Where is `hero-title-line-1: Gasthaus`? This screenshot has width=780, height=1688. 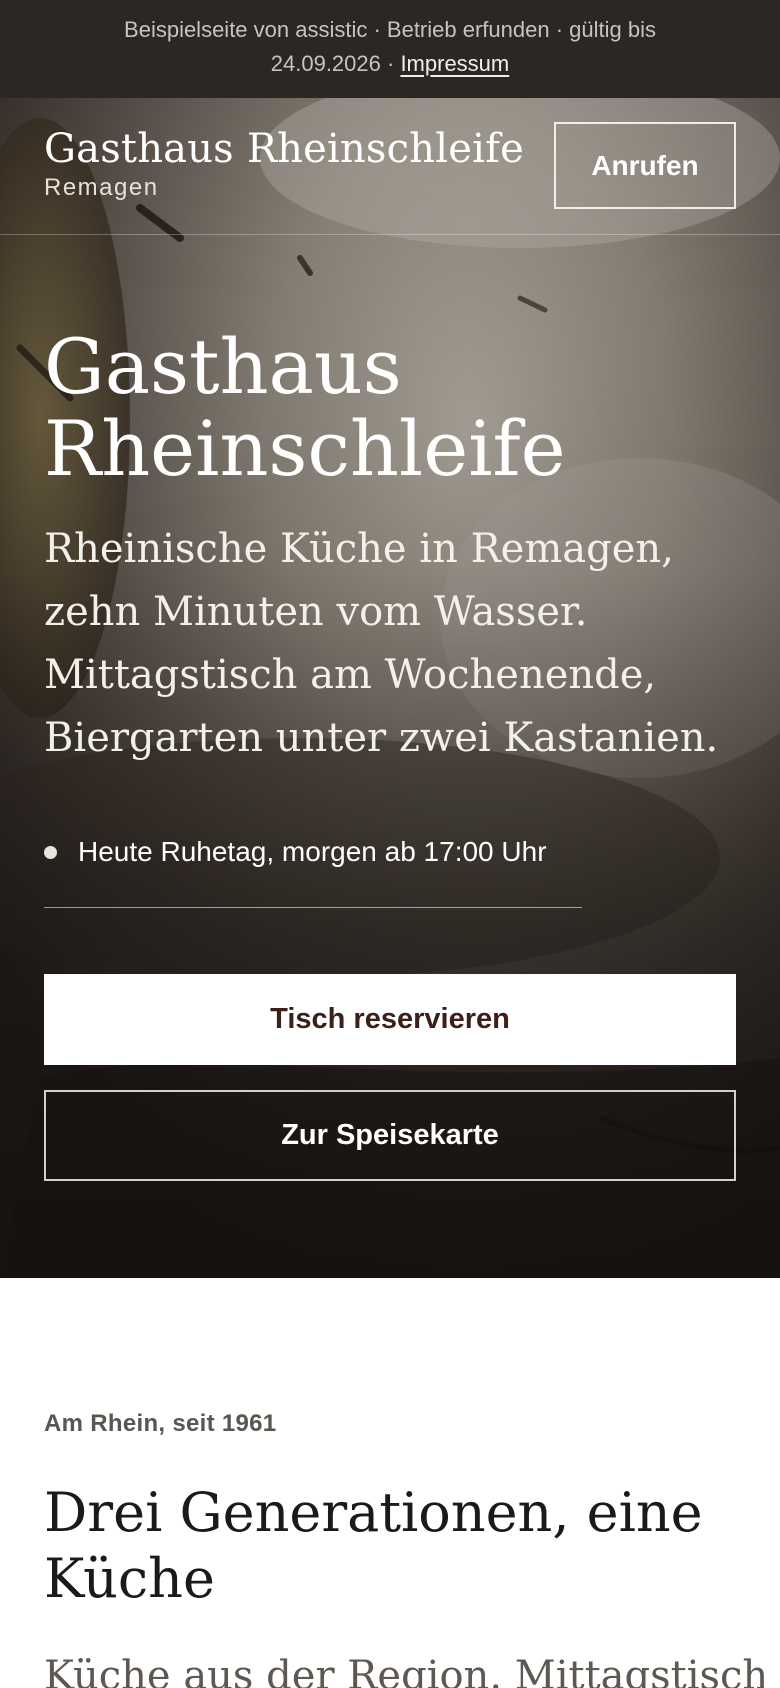 hero-title-line-1: Gasthaus is located at coordinates (223, 366).